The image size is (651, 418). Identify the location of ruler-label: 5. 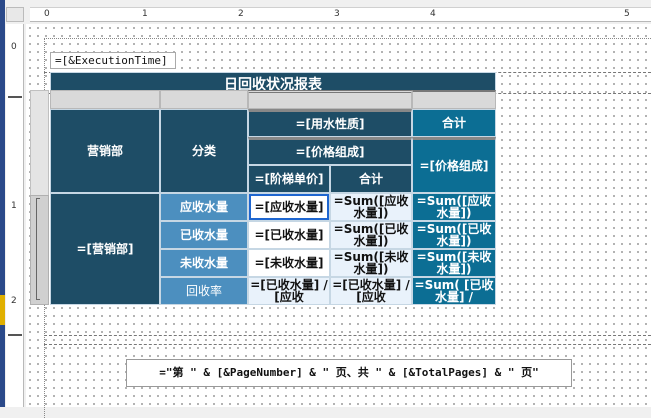
(627, 14).